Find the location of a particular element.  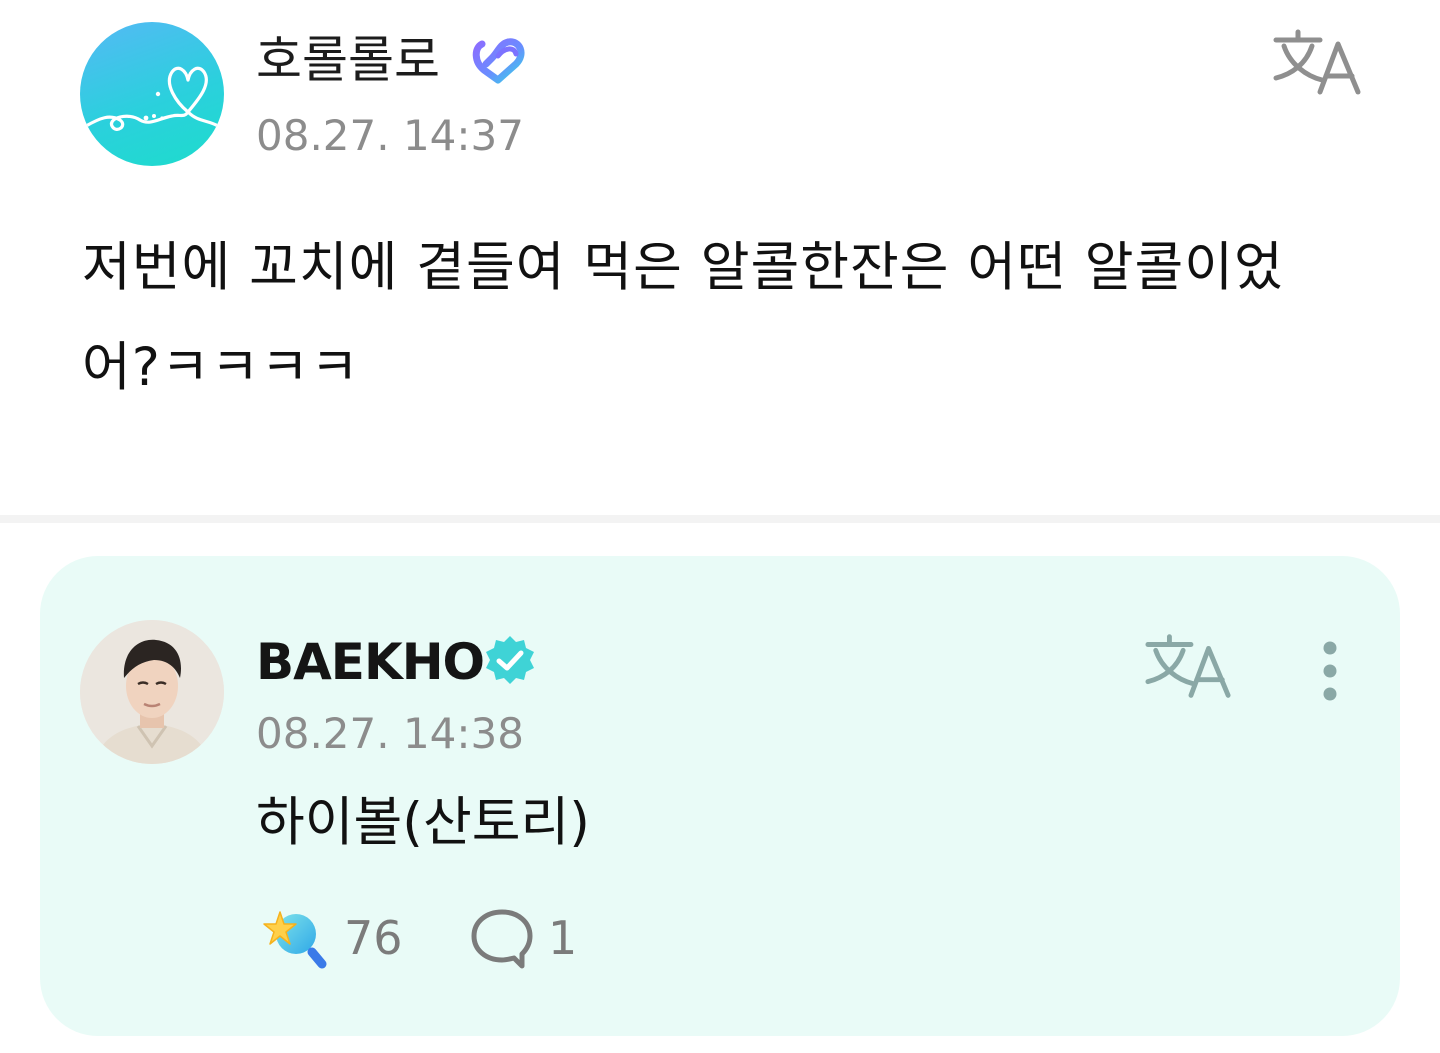

comment-button: 1 is located at coordinates (530, 939).